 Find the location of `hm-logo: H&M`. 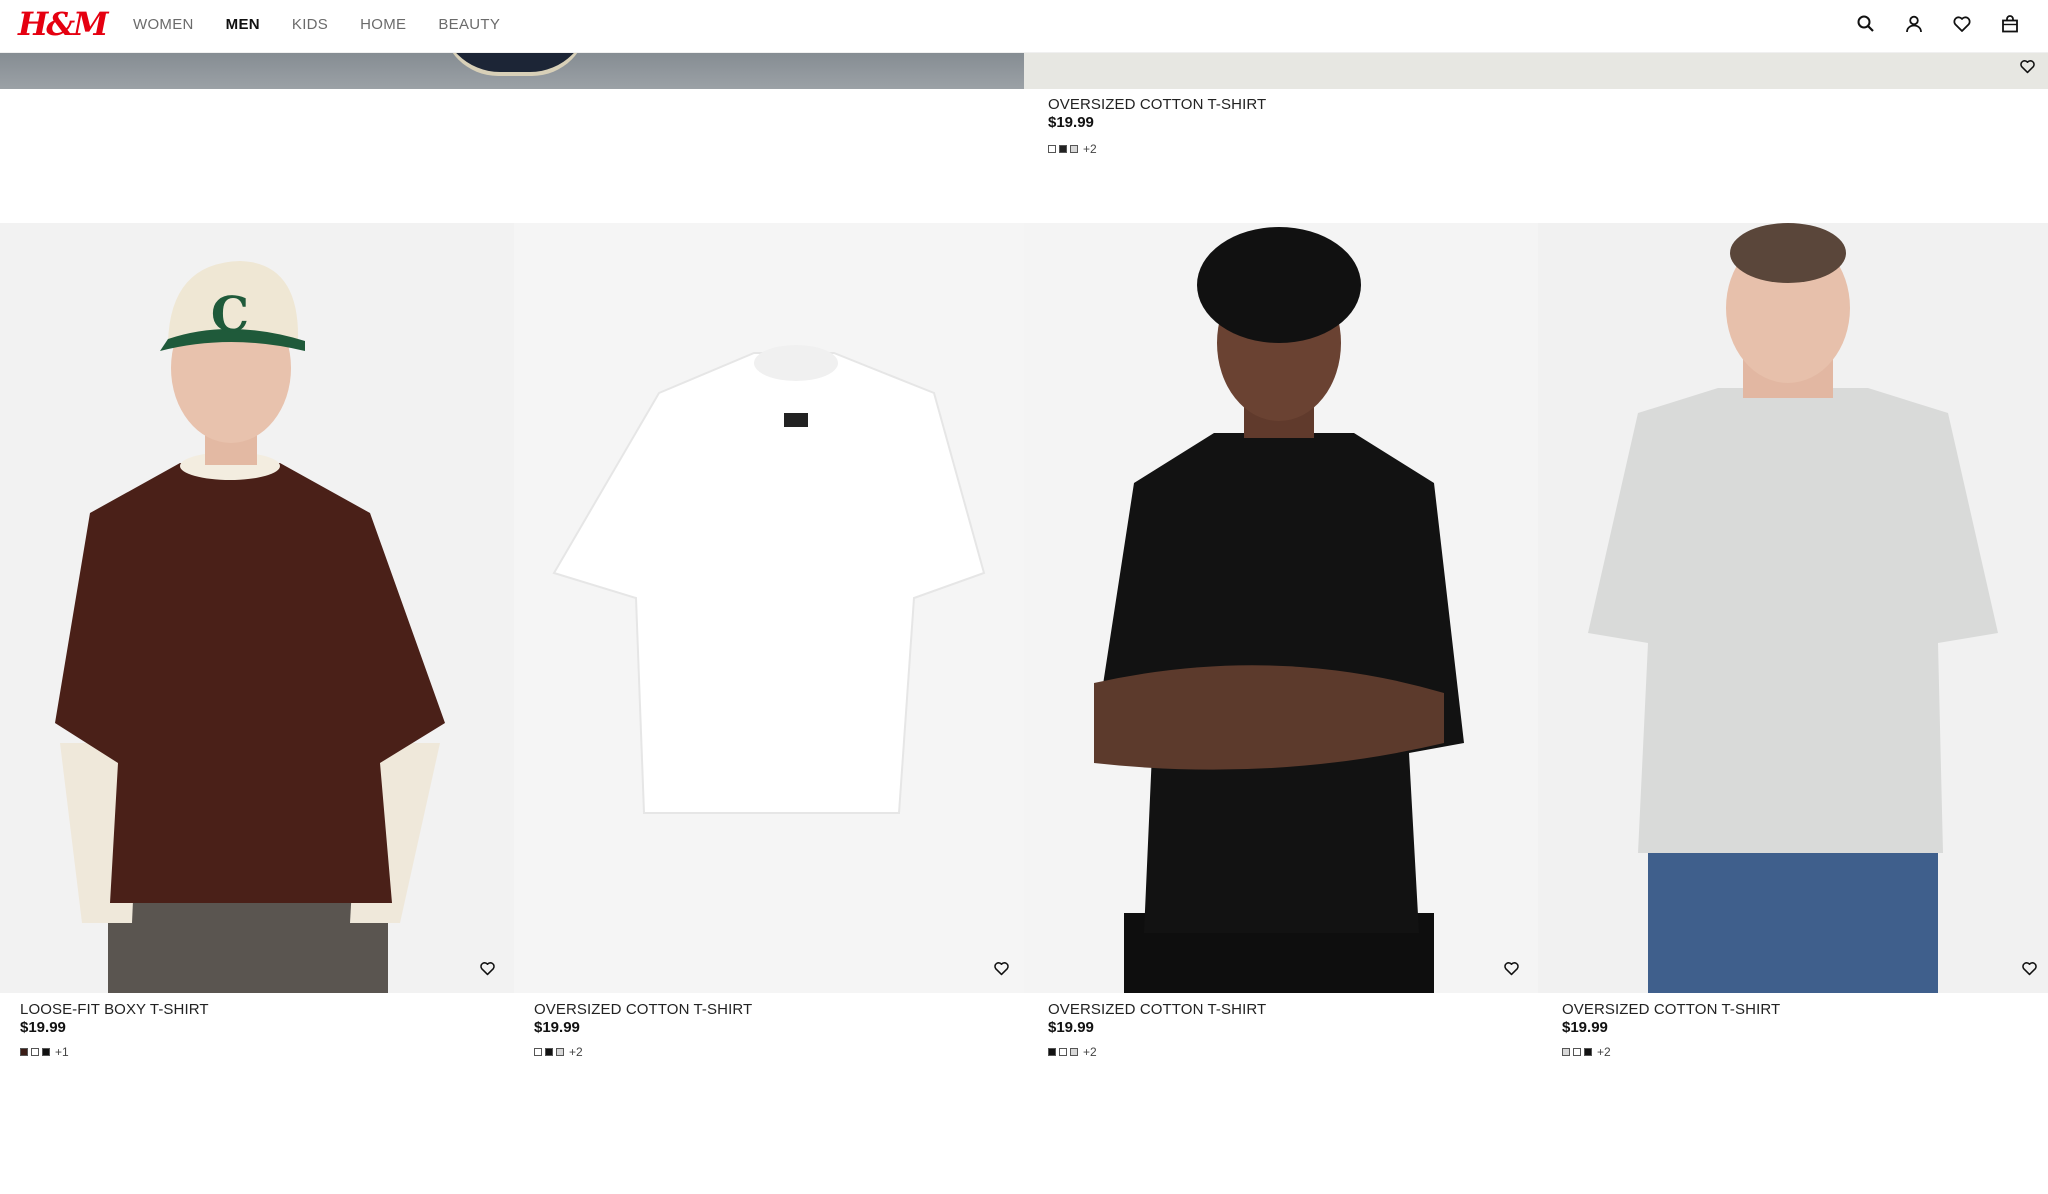

hm-logo: H&M is located at coordinates (63, 24).